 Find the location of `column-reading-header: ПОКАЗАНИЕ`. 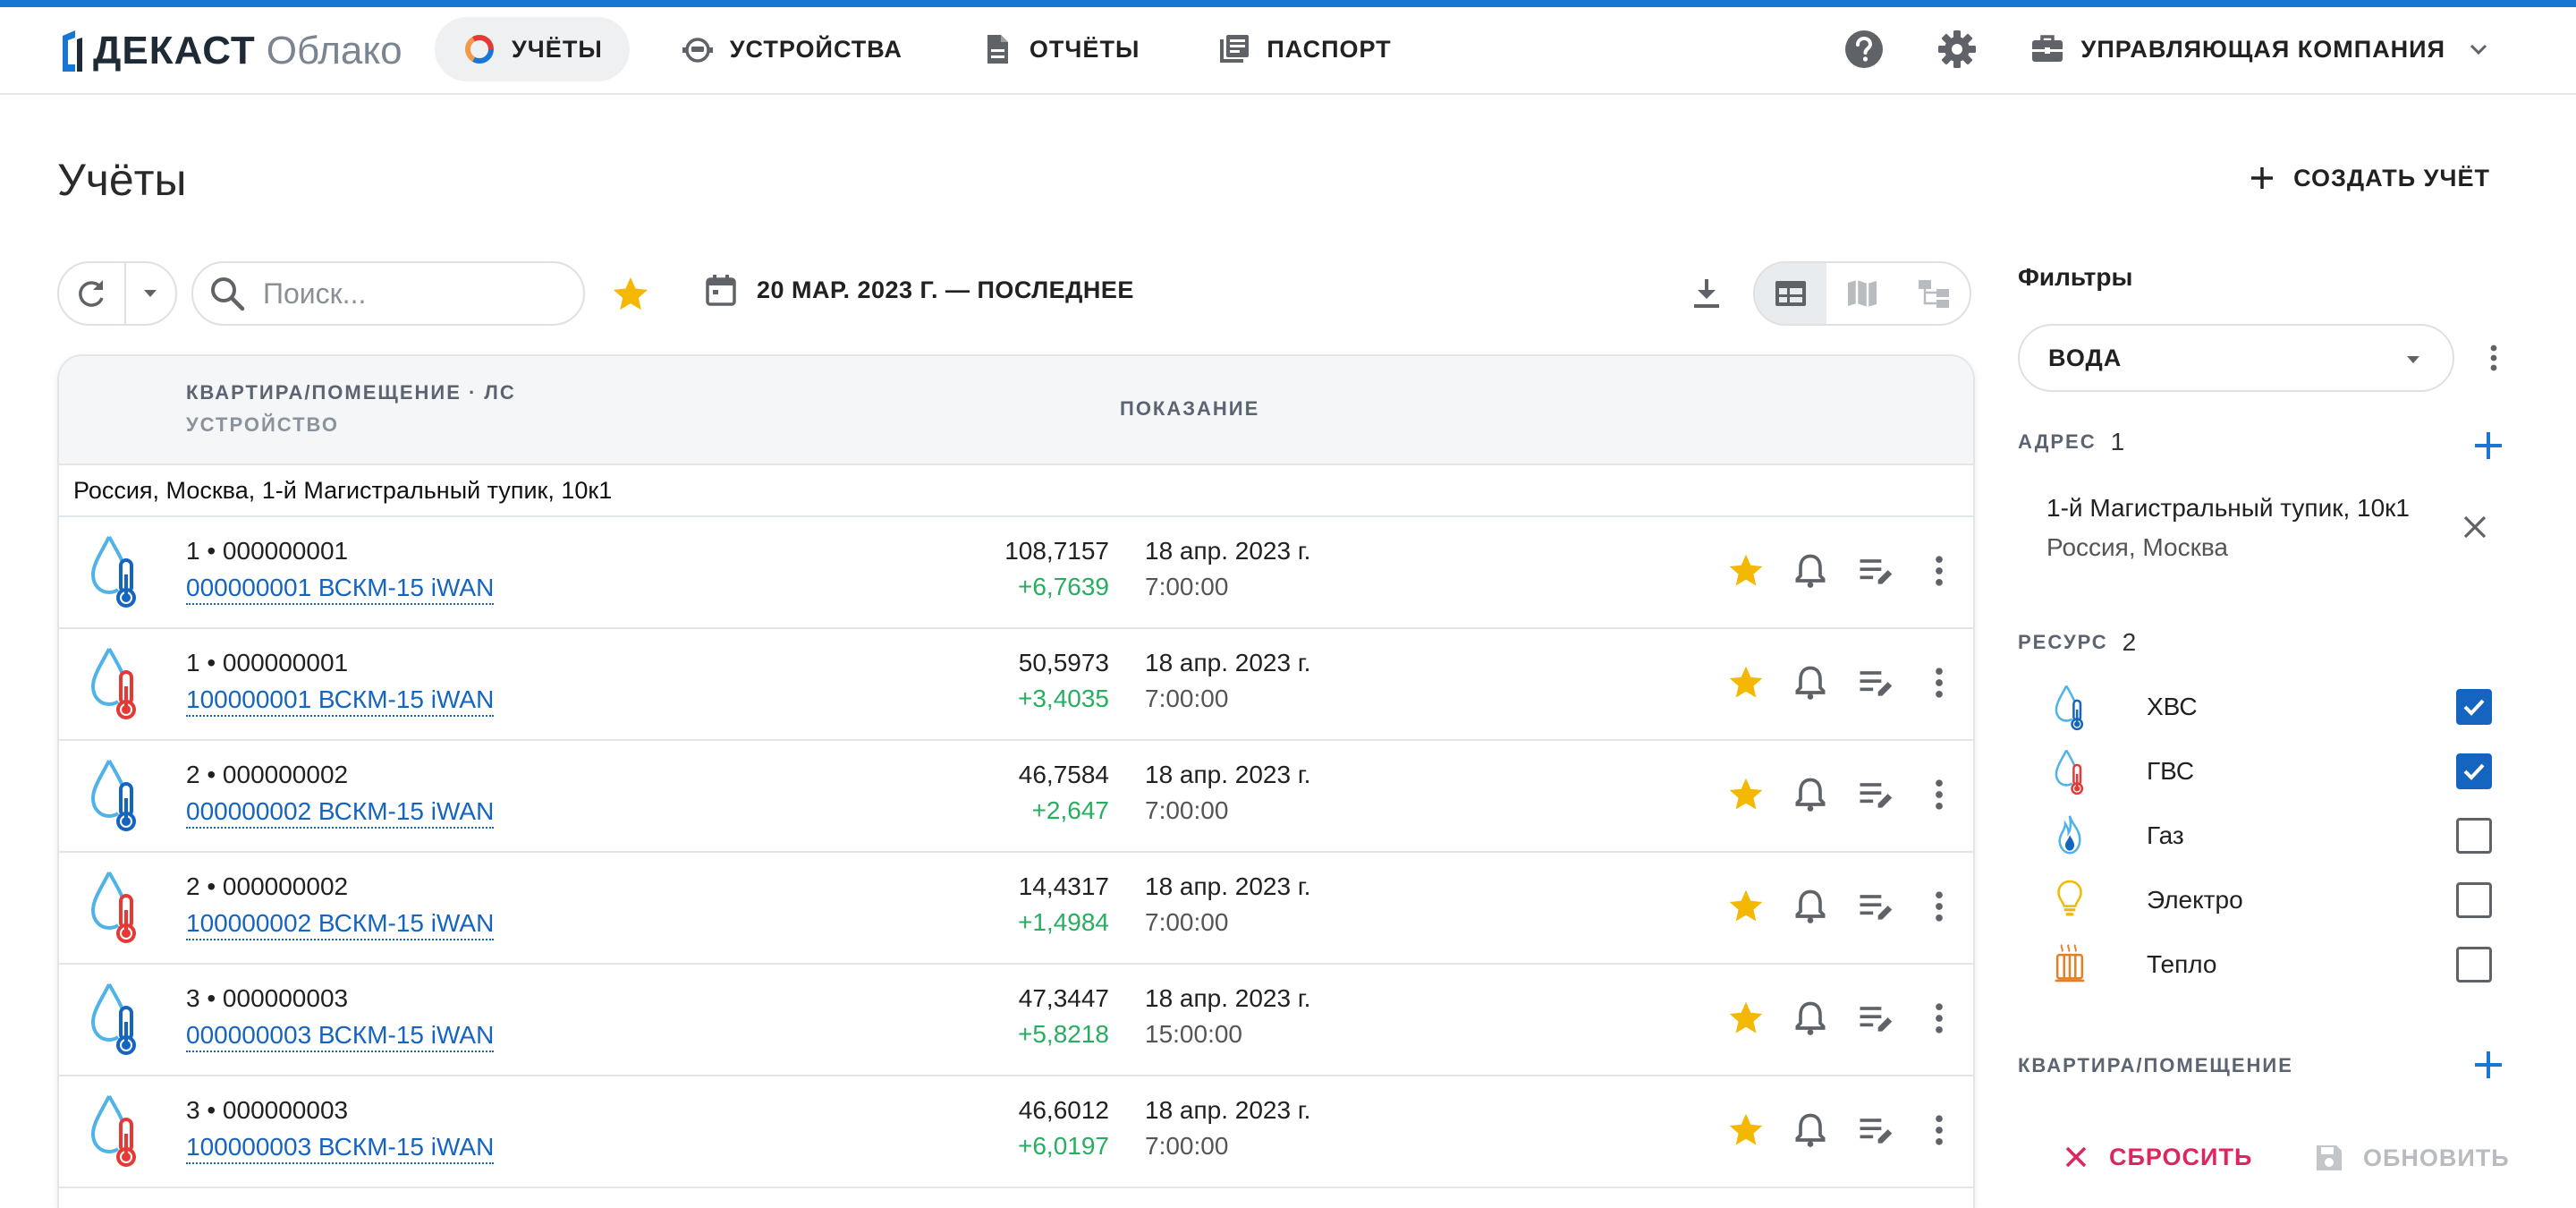

column-reading-header: ПОКАЗАНИЕ is located at coordinates (1189, 409).